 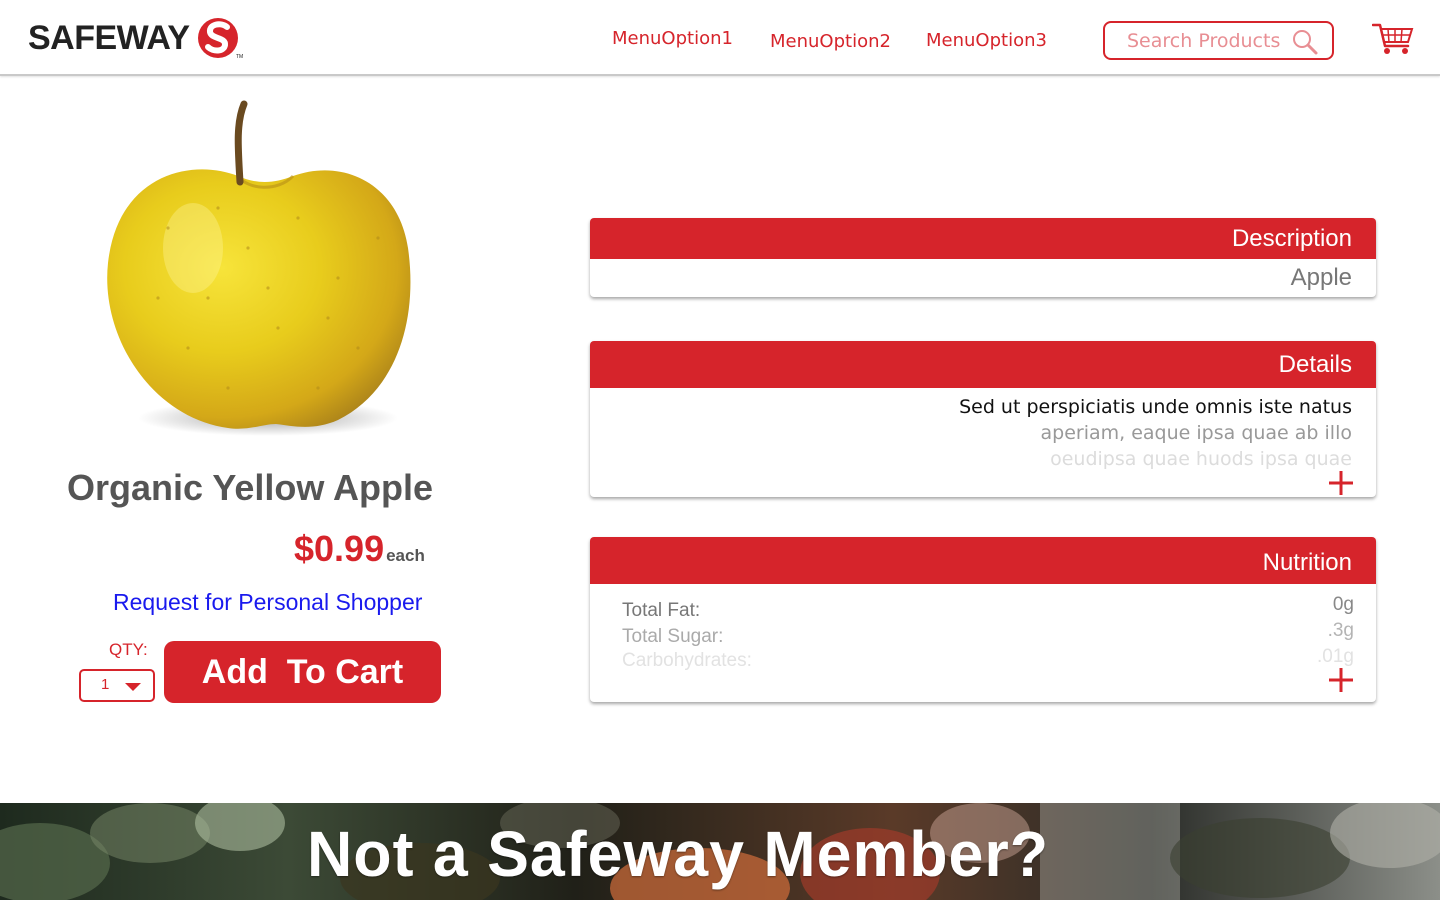 What do you see at coordinates (117, 685) in the screenshot?
I see `quantity-dropdown: 1` at bounding box center [117, 685].